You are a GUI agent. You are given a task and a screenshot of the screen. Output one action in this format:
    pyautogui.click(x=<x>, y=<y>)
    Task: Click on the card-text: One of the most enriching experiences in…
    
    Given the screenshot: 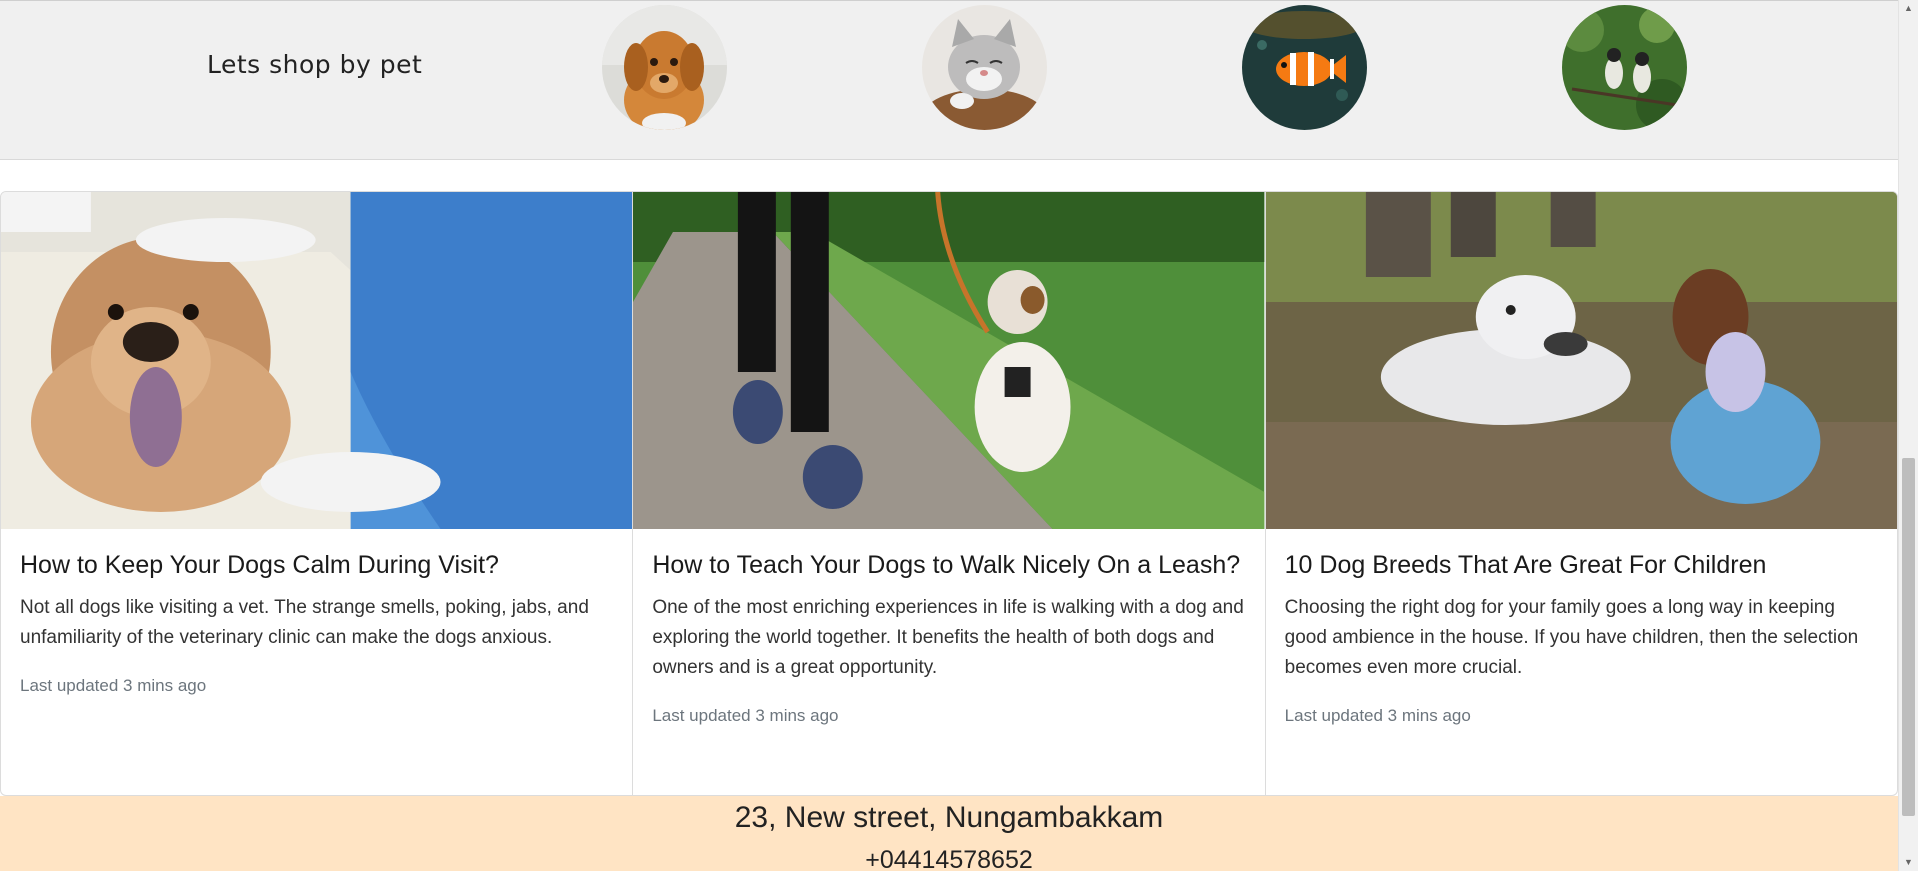 What is the action you would take?
    pyautogui.click(x=948, y=637)
    